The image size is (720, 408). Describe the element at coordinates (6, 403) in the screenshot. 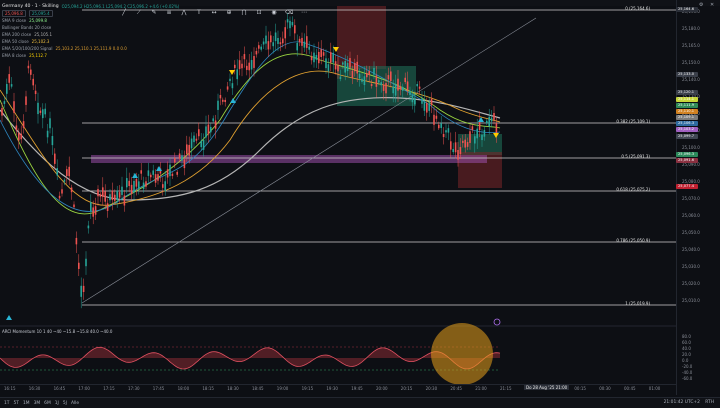

I see `timeframe-button: 1T` at that location.